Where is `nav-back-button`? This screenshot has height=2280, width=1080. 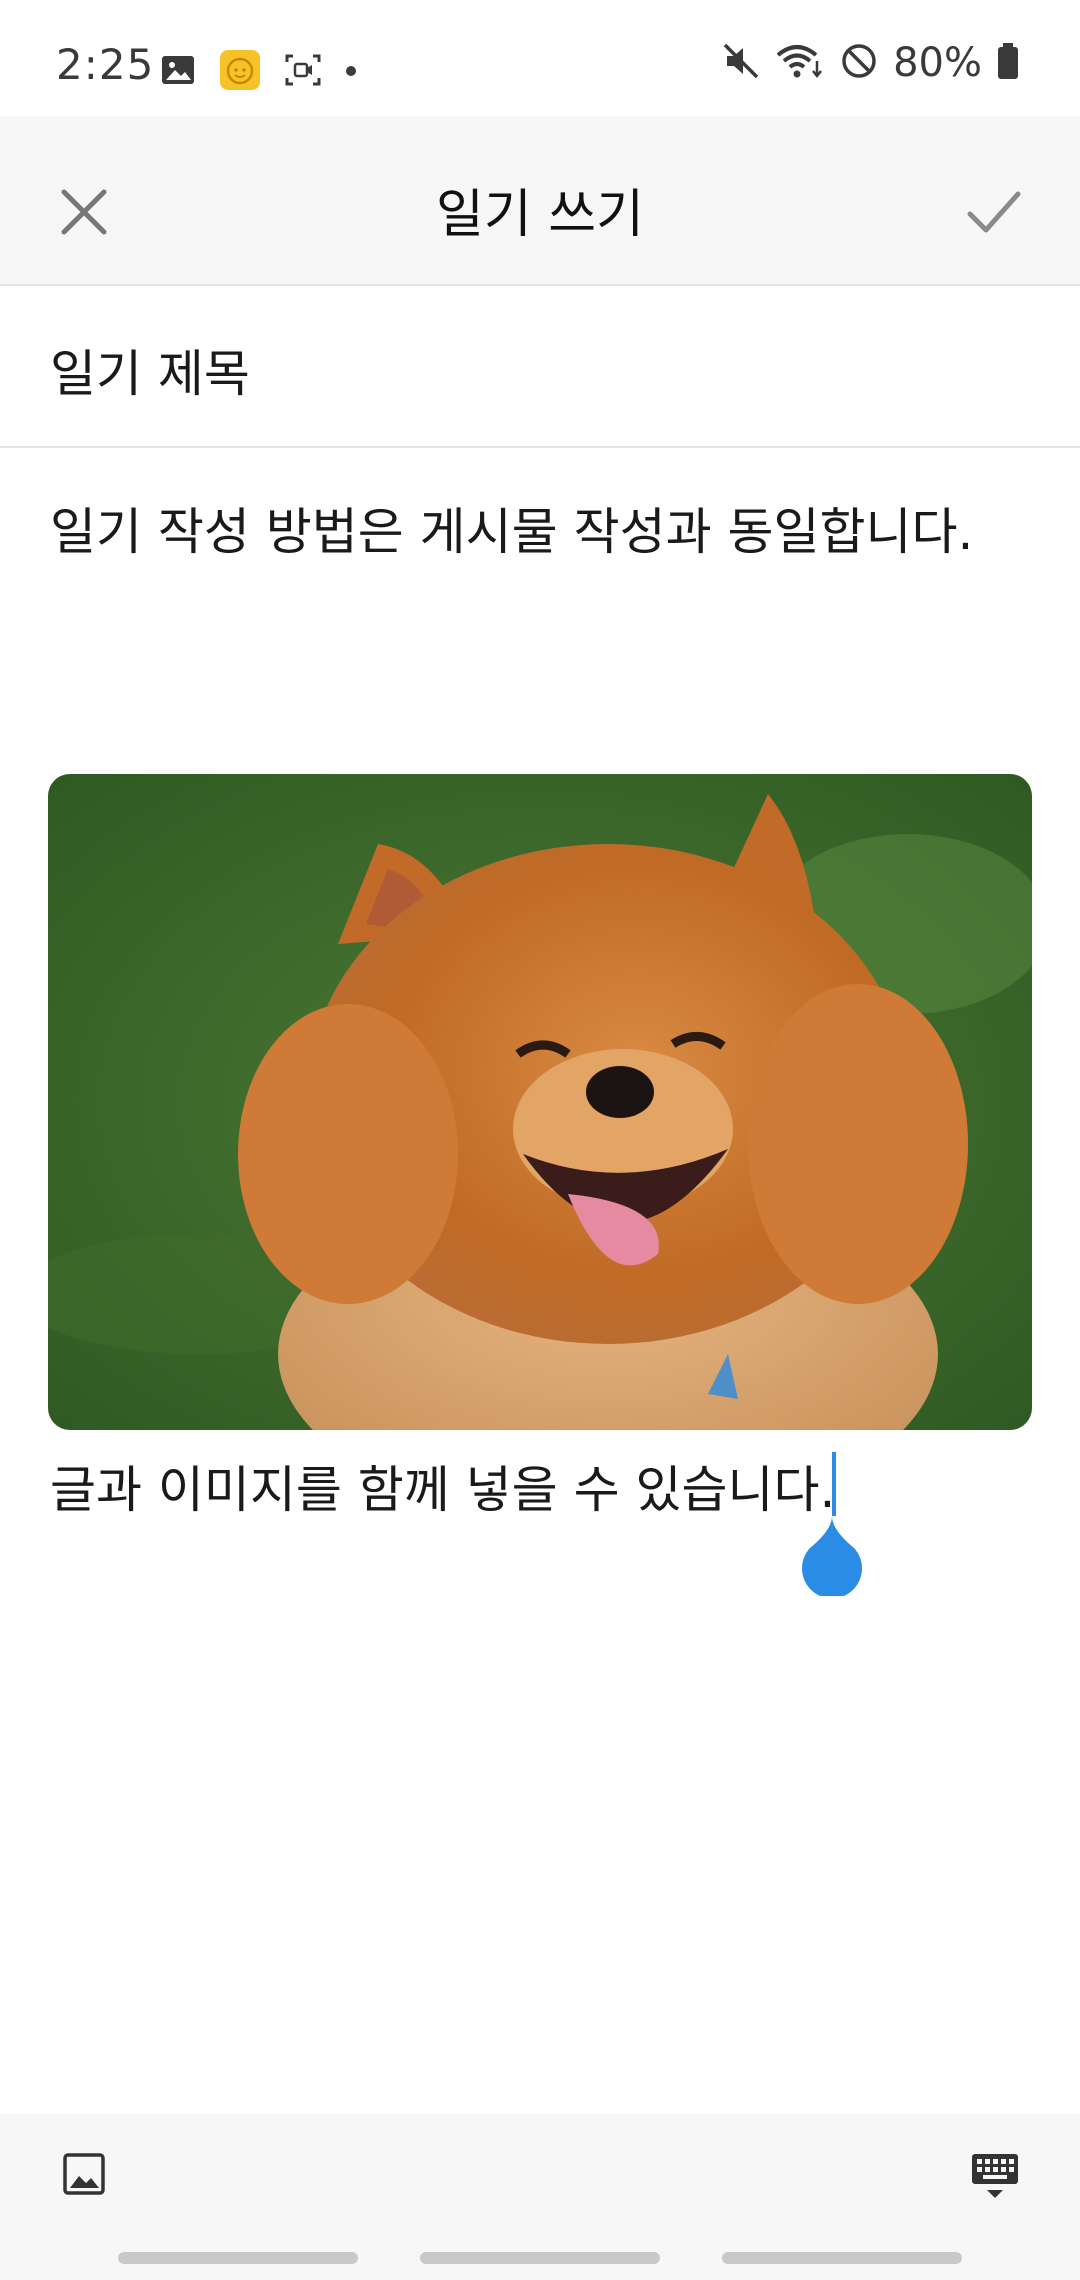 nav-back-button is located at coordinates (842, 2258).